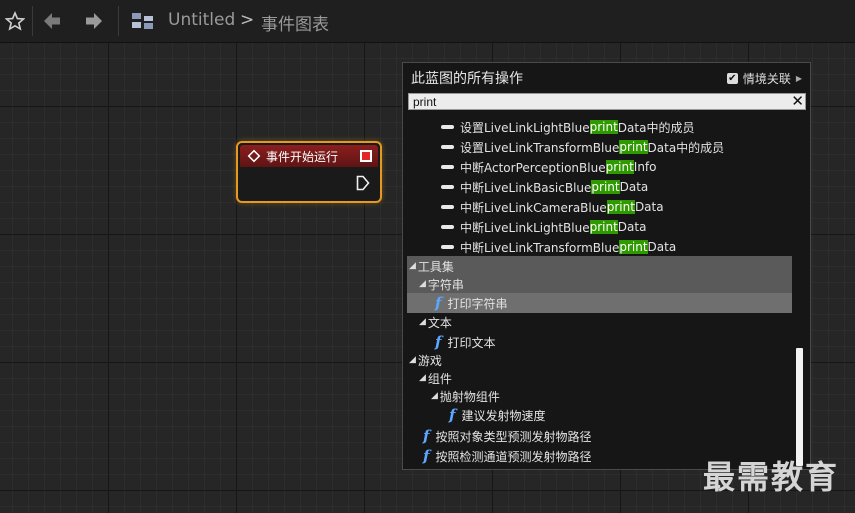 The width and height of the screenshot is (855, 513). What do you see at coordinates (799, 407) in the screenshot?
I see `scrollbar-thumb` at bounding box center [799, 407].